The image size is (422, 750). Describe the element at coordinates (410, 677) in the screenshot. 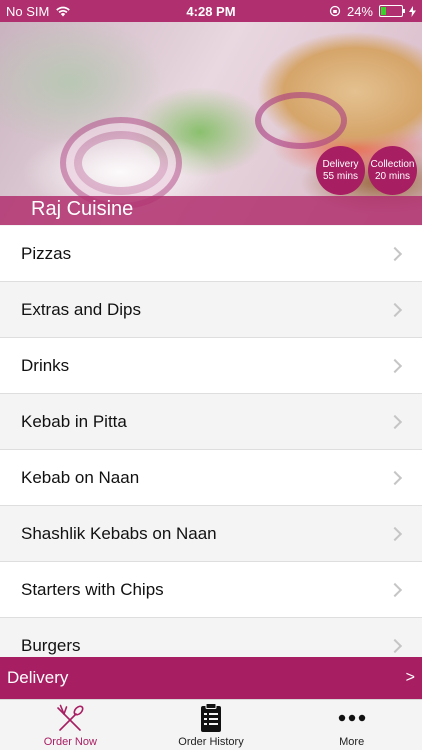

I see `order-type-arrow: >` at that location.